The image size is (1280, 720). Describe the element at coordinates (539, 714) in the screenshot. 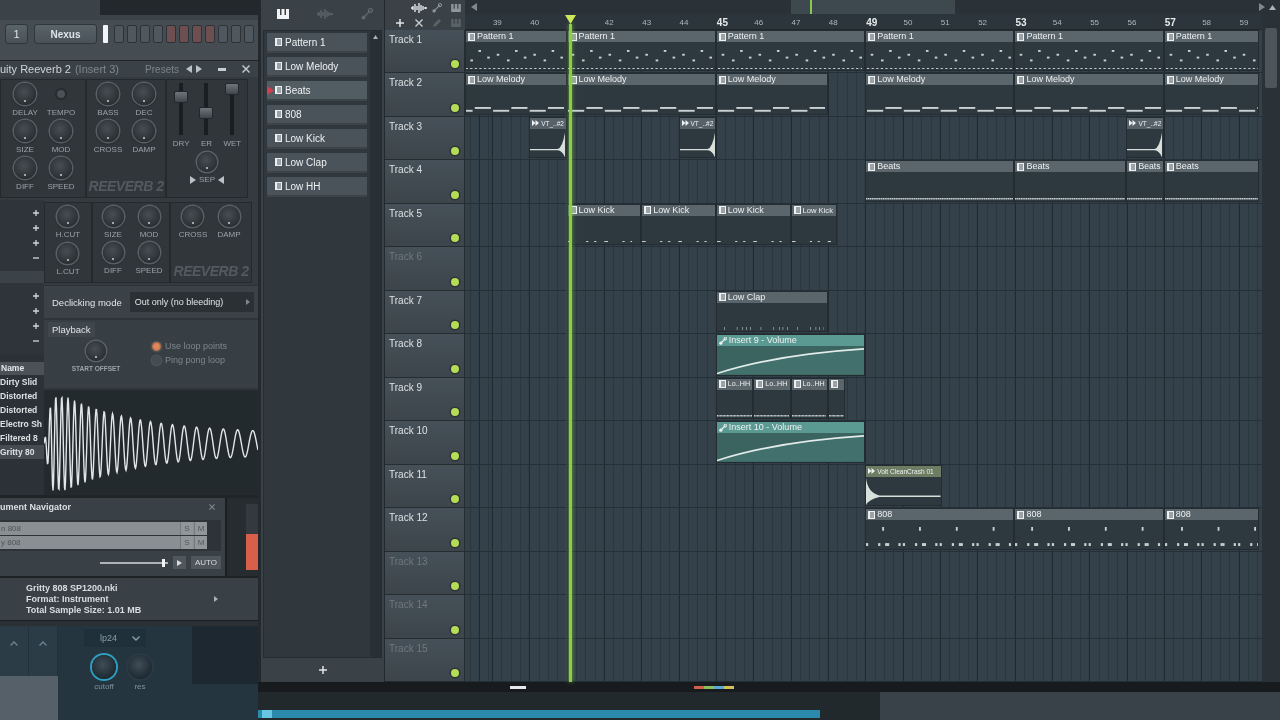

I see `horizontal-scrollbar` at that location.